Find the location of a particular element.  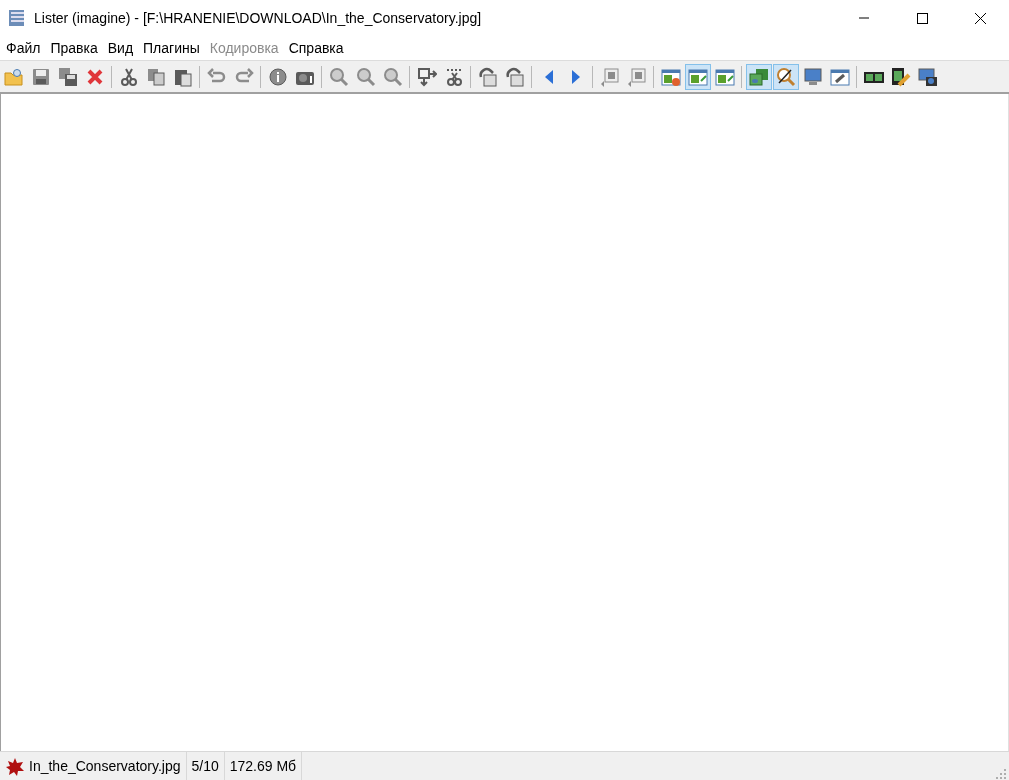

menu-item: Файл is located at coordinates (23, 48).